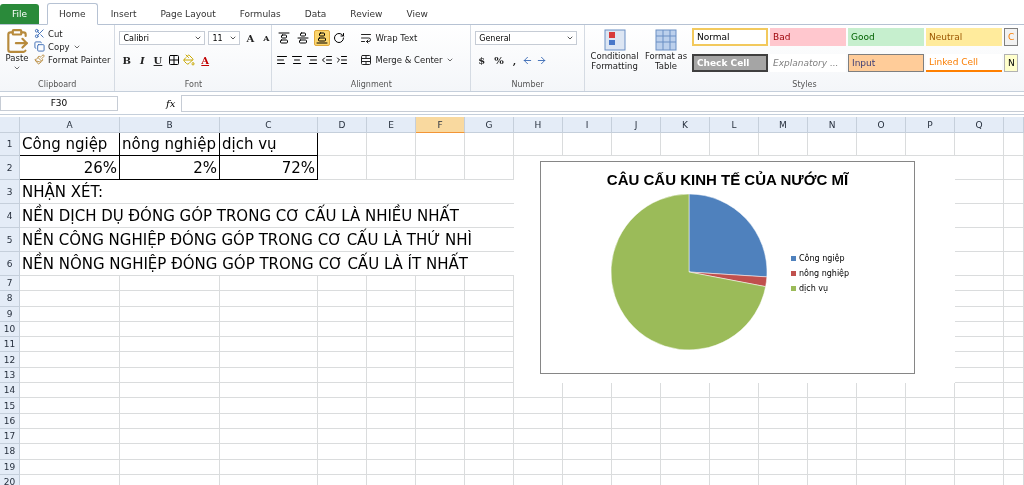 This screenshot has height=485, width=1024. What do you see at coordinates (391, 125) in the screenshot?
I see `column-header: E` at bounding box center [391, 125].